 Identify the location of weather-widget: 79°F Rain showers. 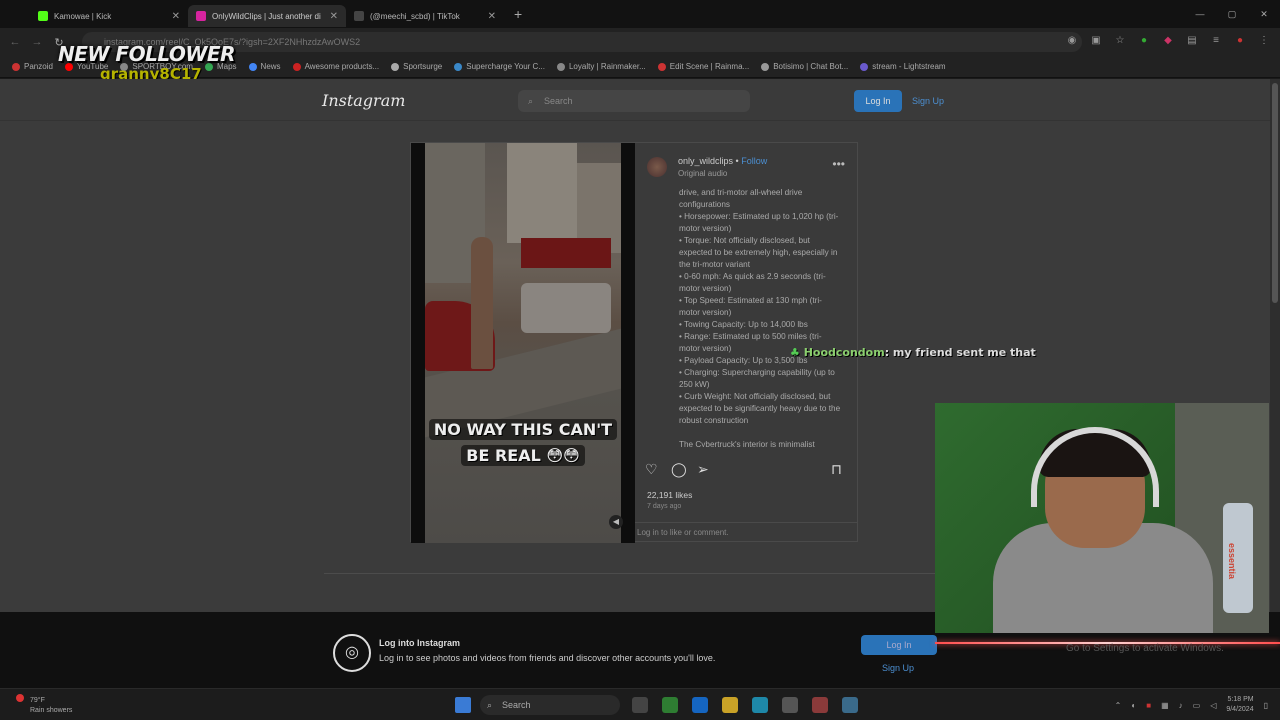
(44, 705).